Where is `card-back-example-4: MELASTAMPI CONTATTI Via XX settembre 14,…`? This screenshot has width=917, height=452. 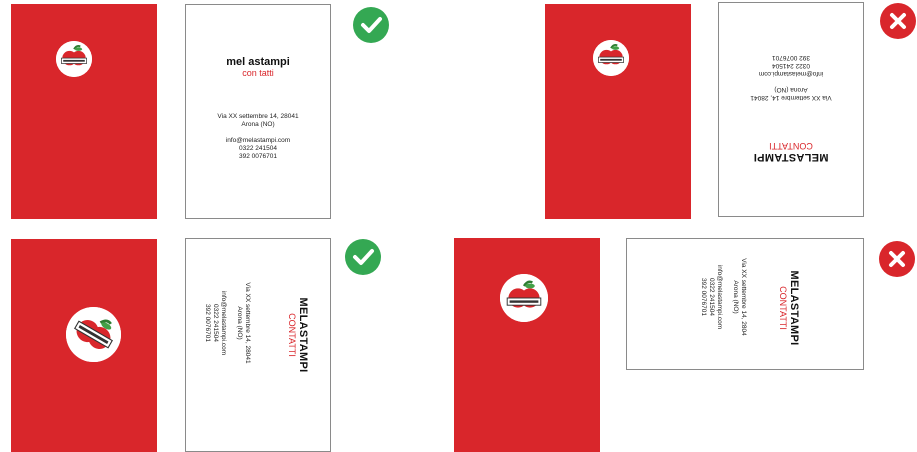 card-back-example-4: MELASTAMPI CONTATTI Via XX settembre 14,… is located at coordinates (745, 304).